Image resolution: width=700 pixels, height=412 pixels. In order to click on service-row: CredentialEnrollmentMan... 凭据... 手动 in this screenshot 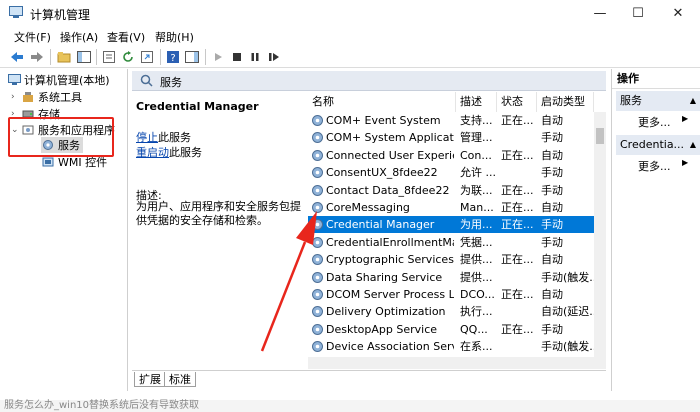, I will do `click(451, 242)`.